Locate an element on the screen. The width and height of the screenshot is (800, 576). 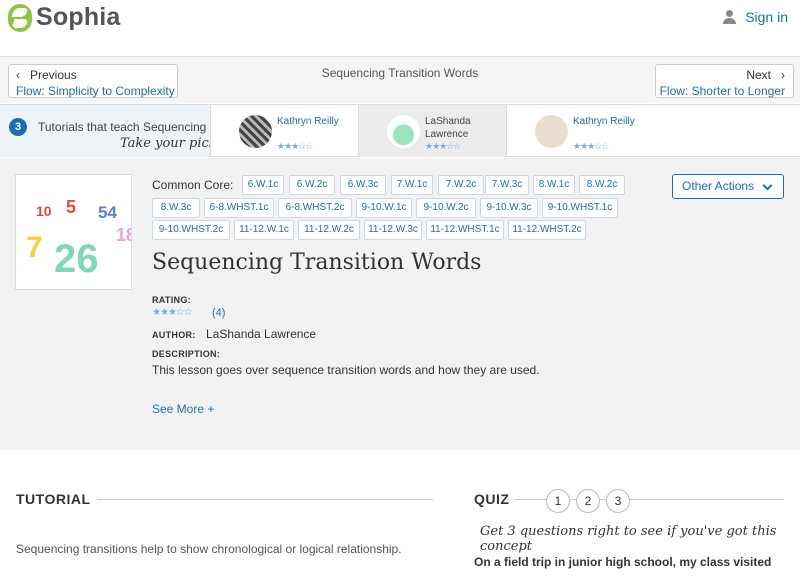
sign-in-link: Sign in is located at coordinates (755, 17).